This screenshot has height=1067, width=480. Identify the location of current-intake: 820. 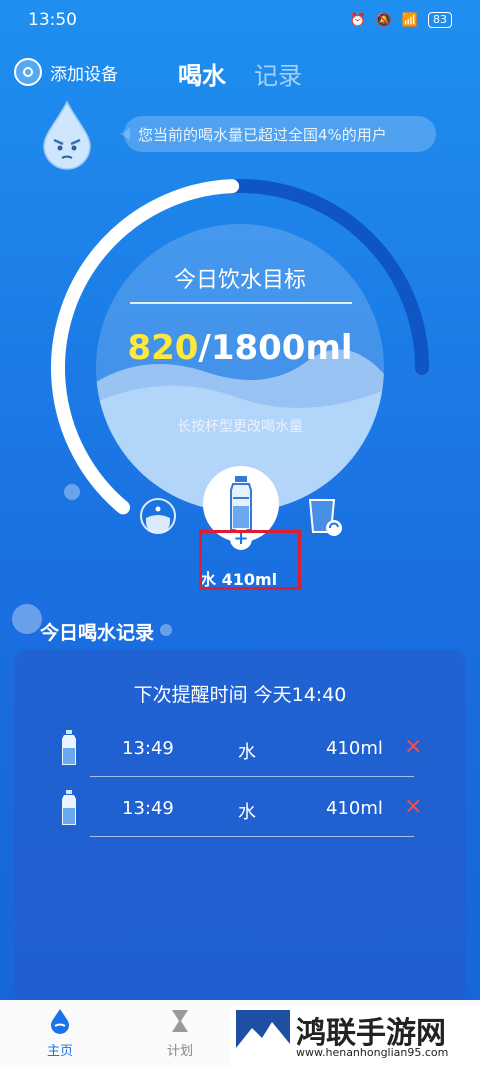
(163, 348).